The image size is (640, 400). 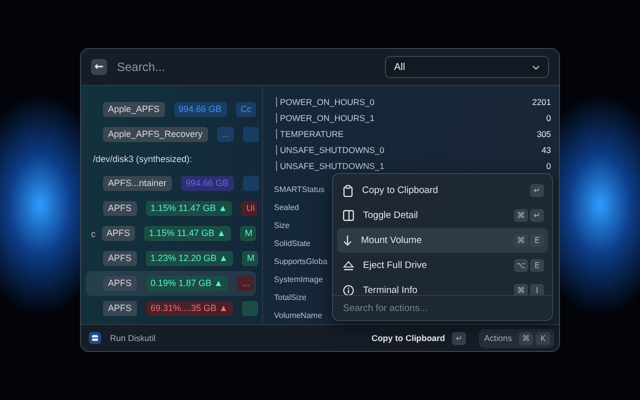 I want to click on section-header: /dev/disk3 (synthesized):, so click(x=143, y=159).